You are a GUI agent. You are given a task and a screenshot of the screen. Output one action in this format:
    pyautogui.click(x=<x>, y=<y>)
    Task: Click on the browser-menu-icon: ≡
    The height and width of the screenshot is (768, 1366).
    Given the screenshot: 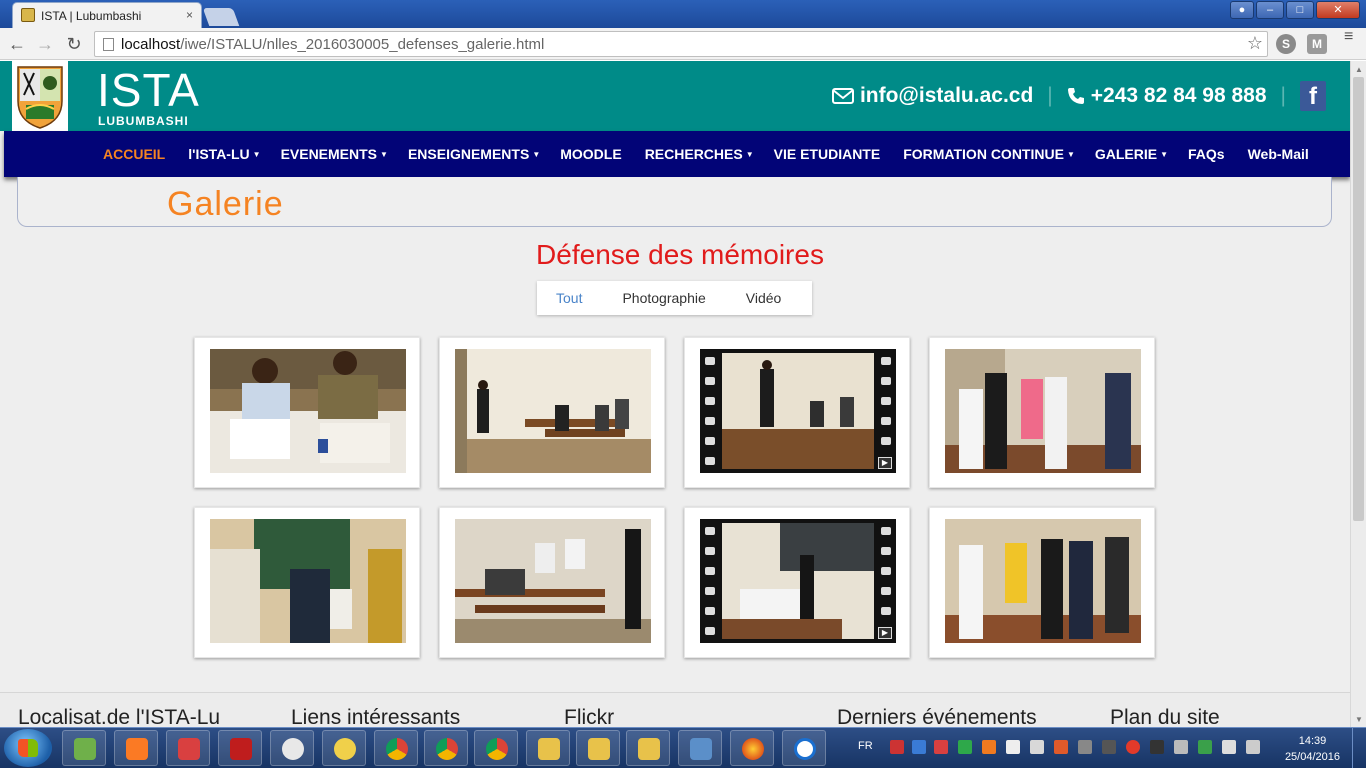 What is the action you would take?
    pyautogui.click(x=1351, y=37)
    